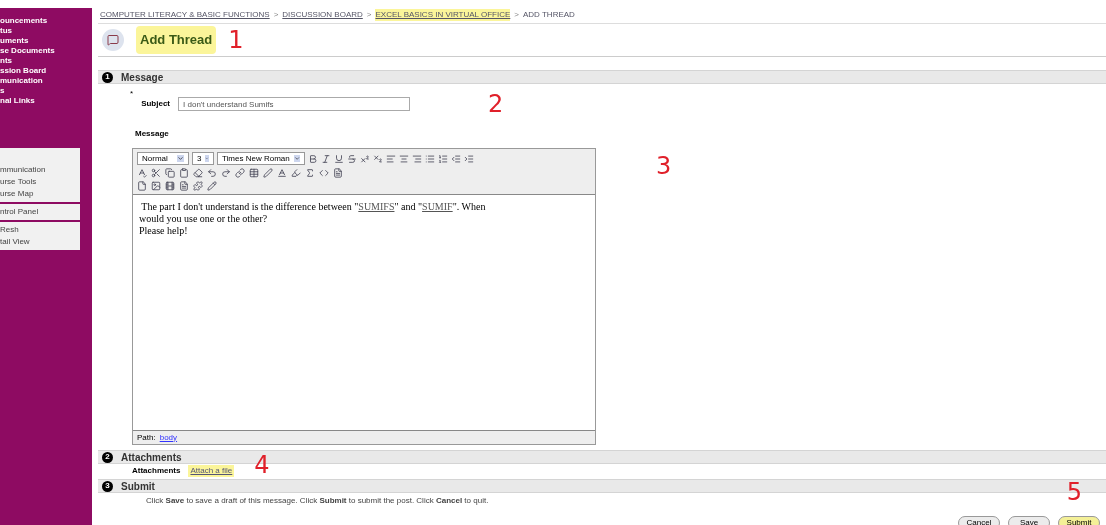 The height and width of the screenshot is (525, 1106). What do you see at coordinates (156, 173) in the screenshot?
I see `cut-icon` at bounding box center [156, 173].